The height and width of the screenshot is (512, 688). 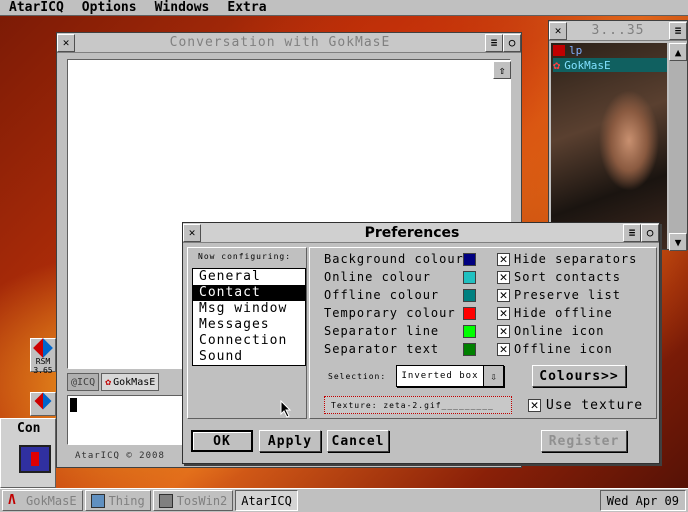 What do you see at coordinates (42, 500) in the screenshot?
I see `task-gokmase: Ʌ GokMasE` at bounding box center [42, 500].